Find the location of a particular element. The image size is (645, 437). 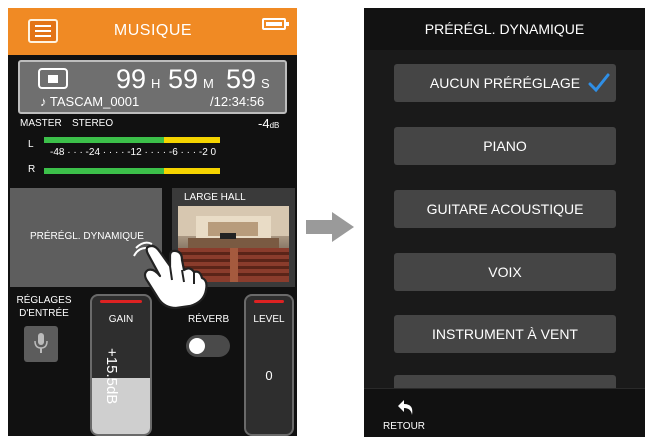

file-name: ♪ TASCAM_0001 is located at coordinates (90, 101).